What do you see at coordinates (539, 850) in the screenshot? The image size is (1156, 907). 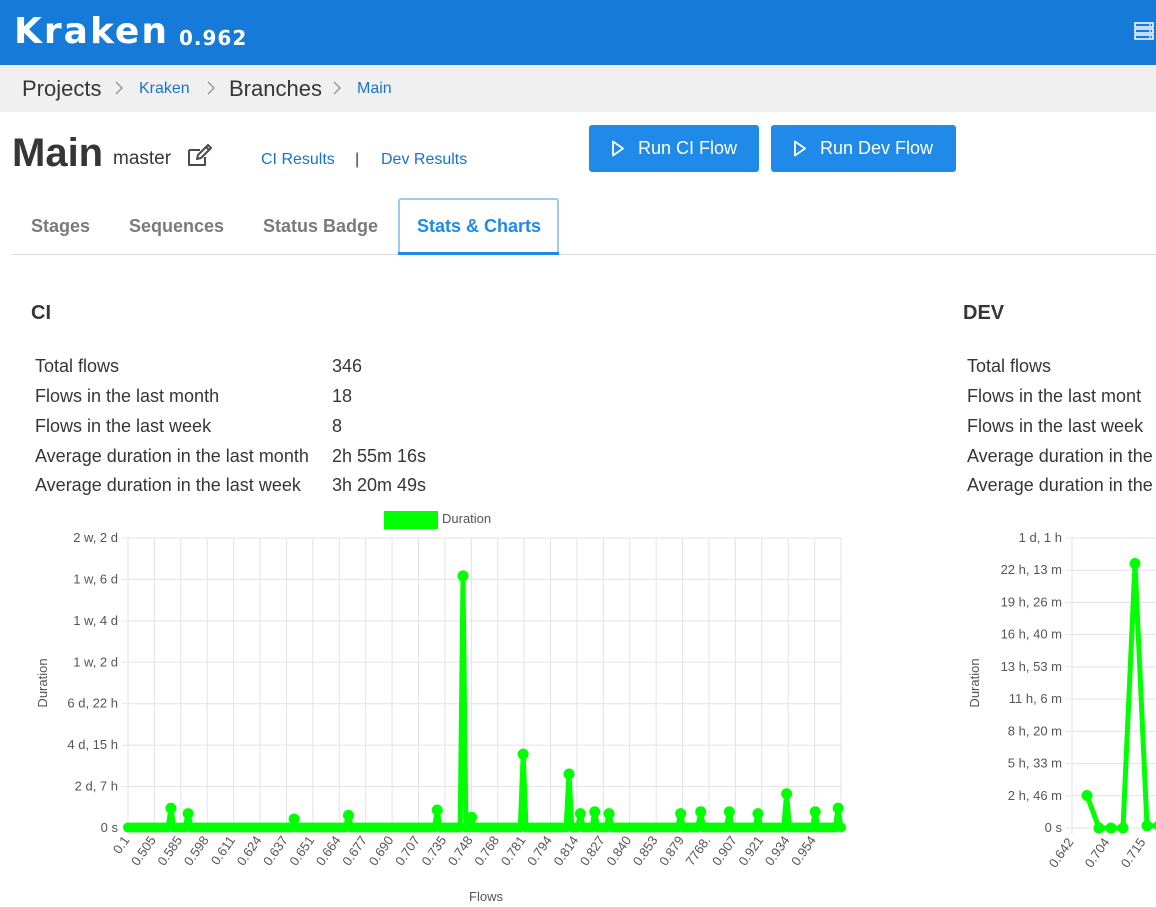 I see `x-tick-label: 0.794` at bounding box center [539, 850].